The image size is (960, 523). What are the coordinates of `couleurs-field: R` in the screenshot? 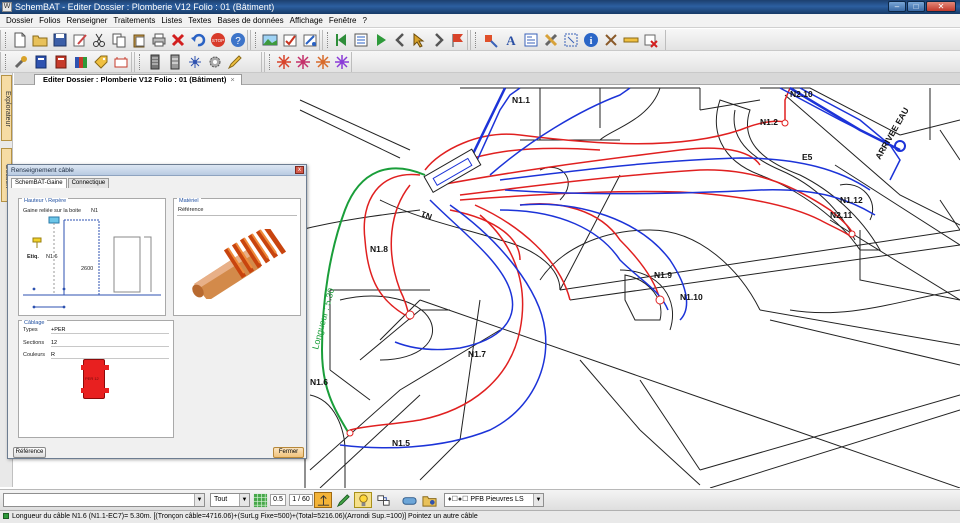 It's located at (110, 355).